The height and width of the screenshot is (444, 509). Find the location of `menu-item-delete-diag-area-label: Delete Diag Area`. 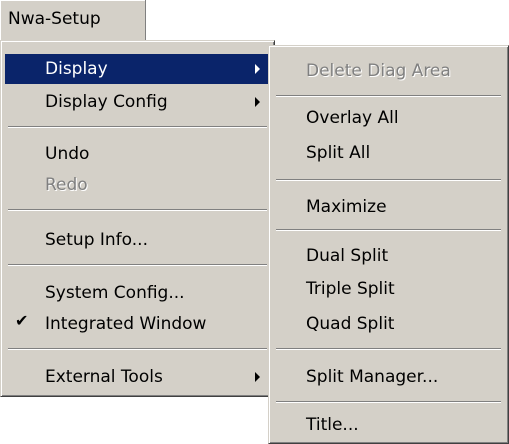

menu-item-delete-diag-area-label: Delete Diag Area is located at coordinates (378, 71).